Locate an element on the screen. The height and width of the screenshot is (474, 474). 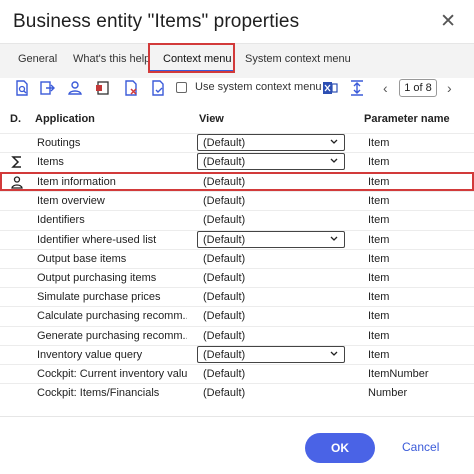
application-cell: Output base items is located at coordinates (82, 259).